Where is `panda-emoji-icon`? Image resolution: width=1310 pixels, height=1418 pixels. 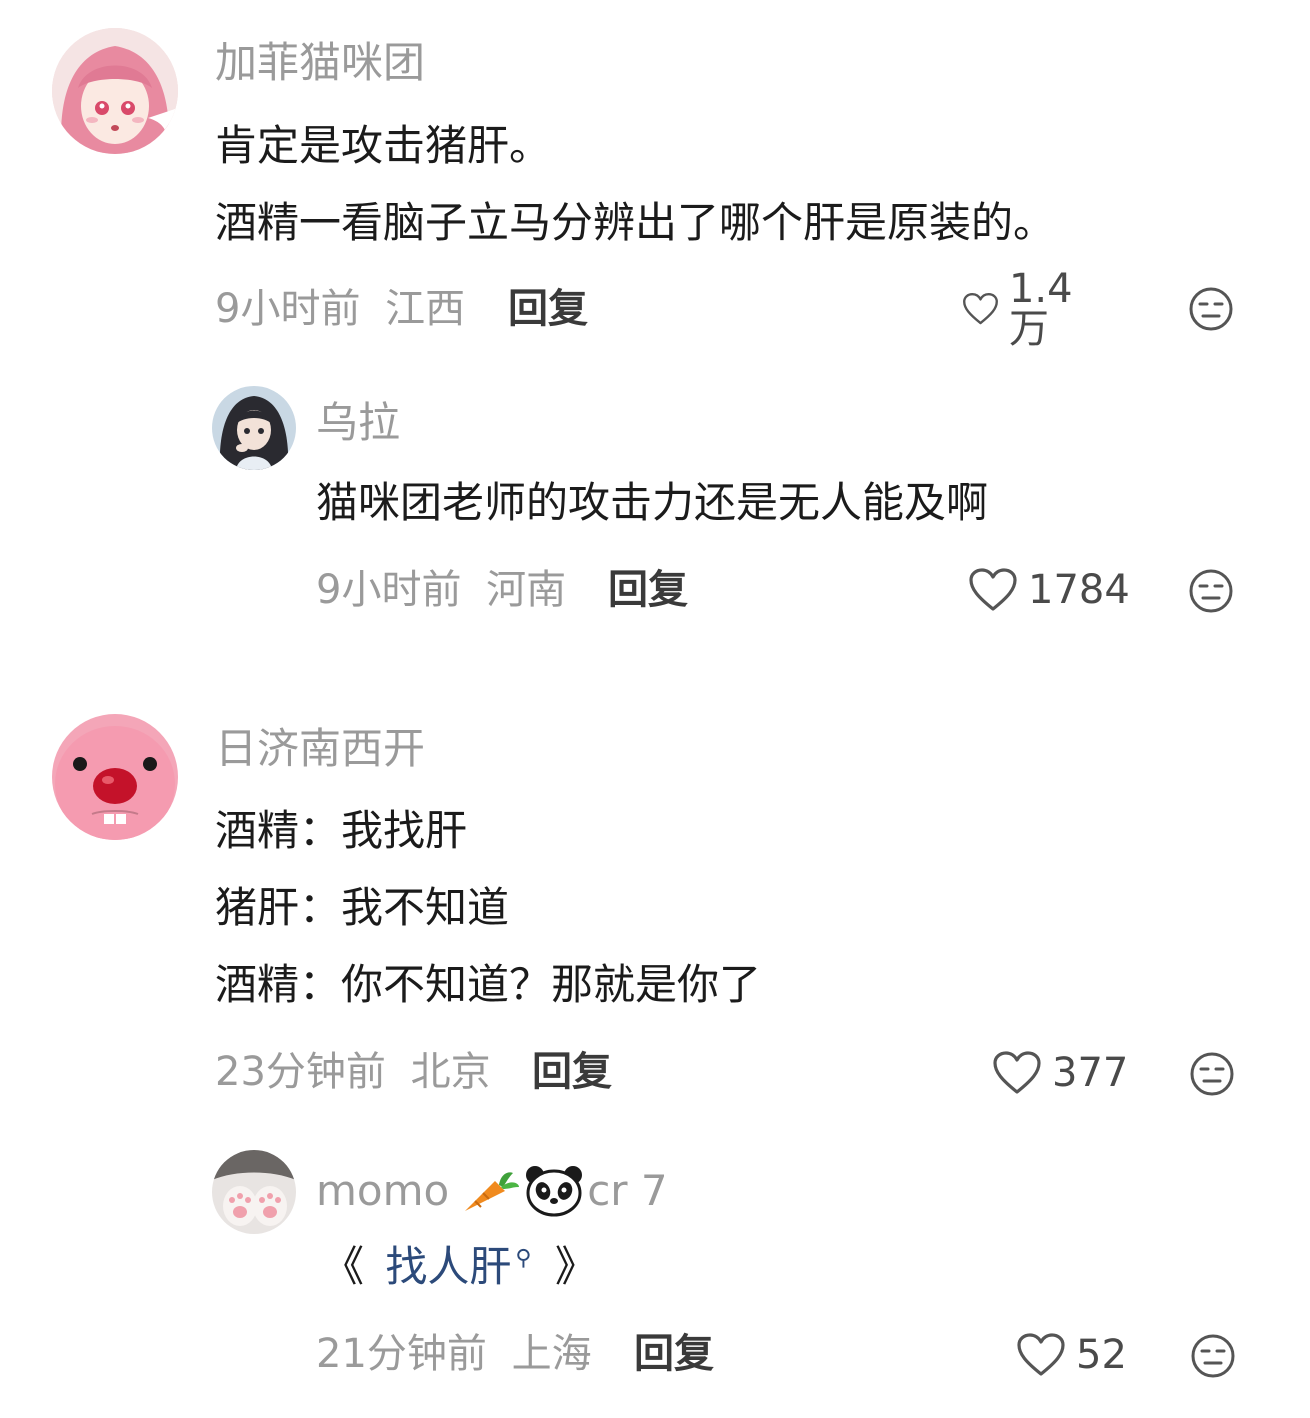 panda-emoji-icon is located at coordinates (554, 1191).